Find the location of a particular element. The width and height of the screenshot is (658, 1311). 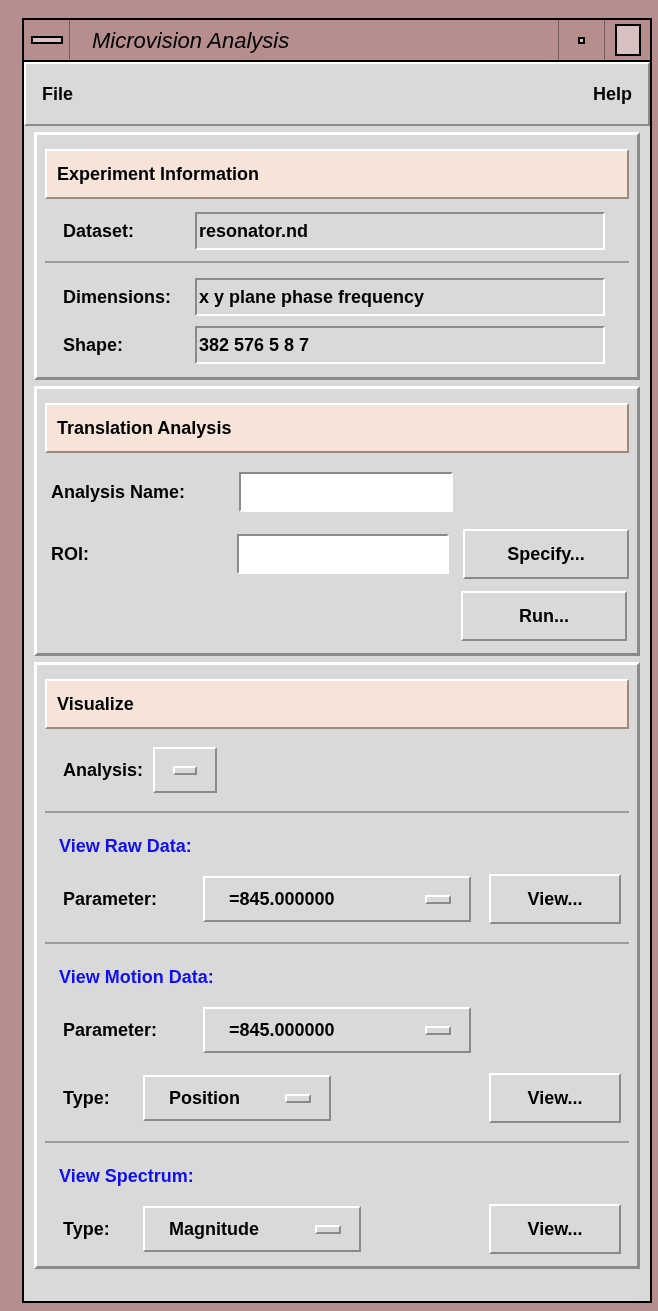

window-title: Microvision Analysis is located at coordinates (191, 40).